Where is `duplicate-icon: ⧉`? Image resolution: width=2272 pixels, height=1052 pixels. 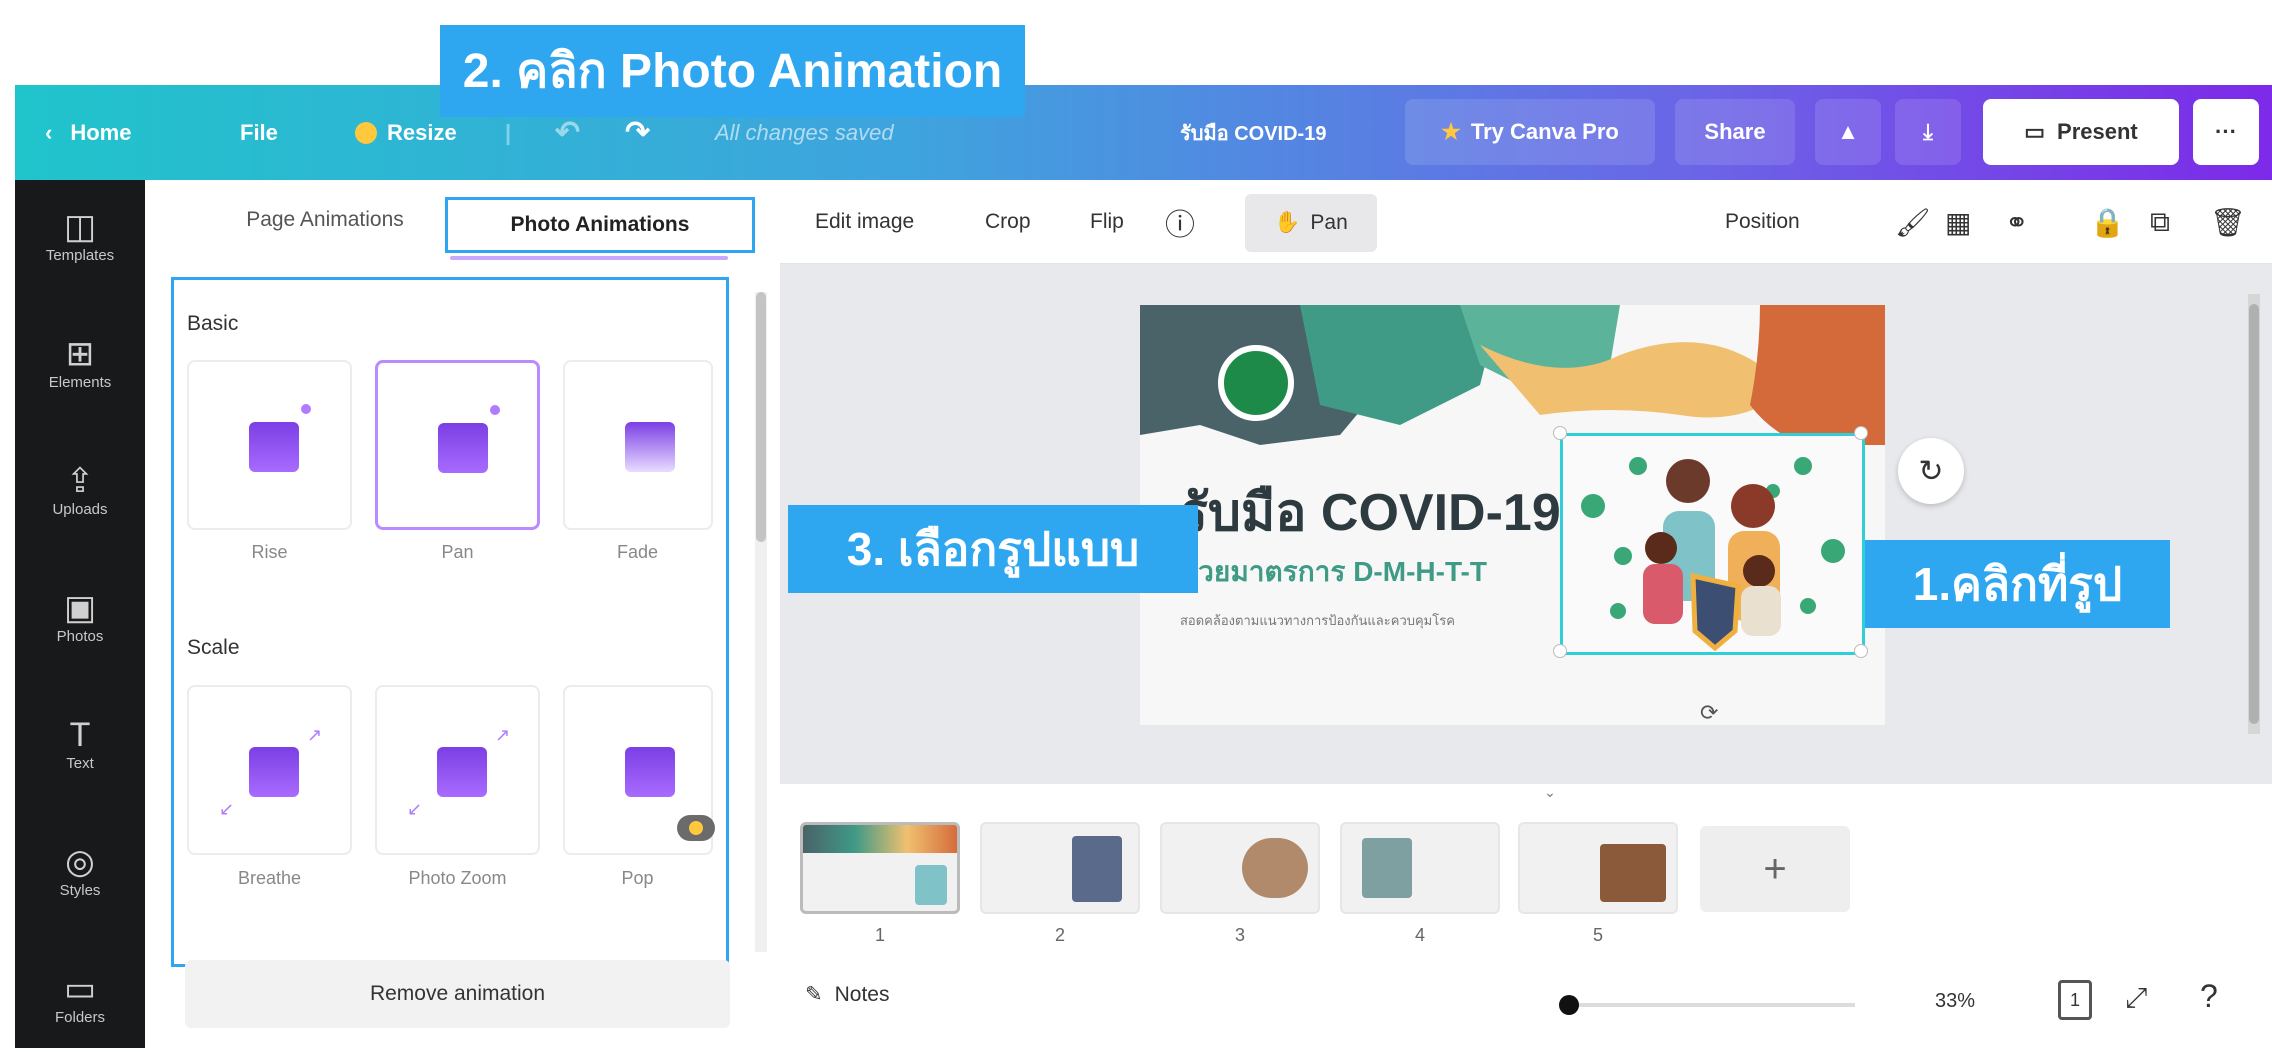
duplicate-icon: ⧉ is located at coordinates (2160, 222).